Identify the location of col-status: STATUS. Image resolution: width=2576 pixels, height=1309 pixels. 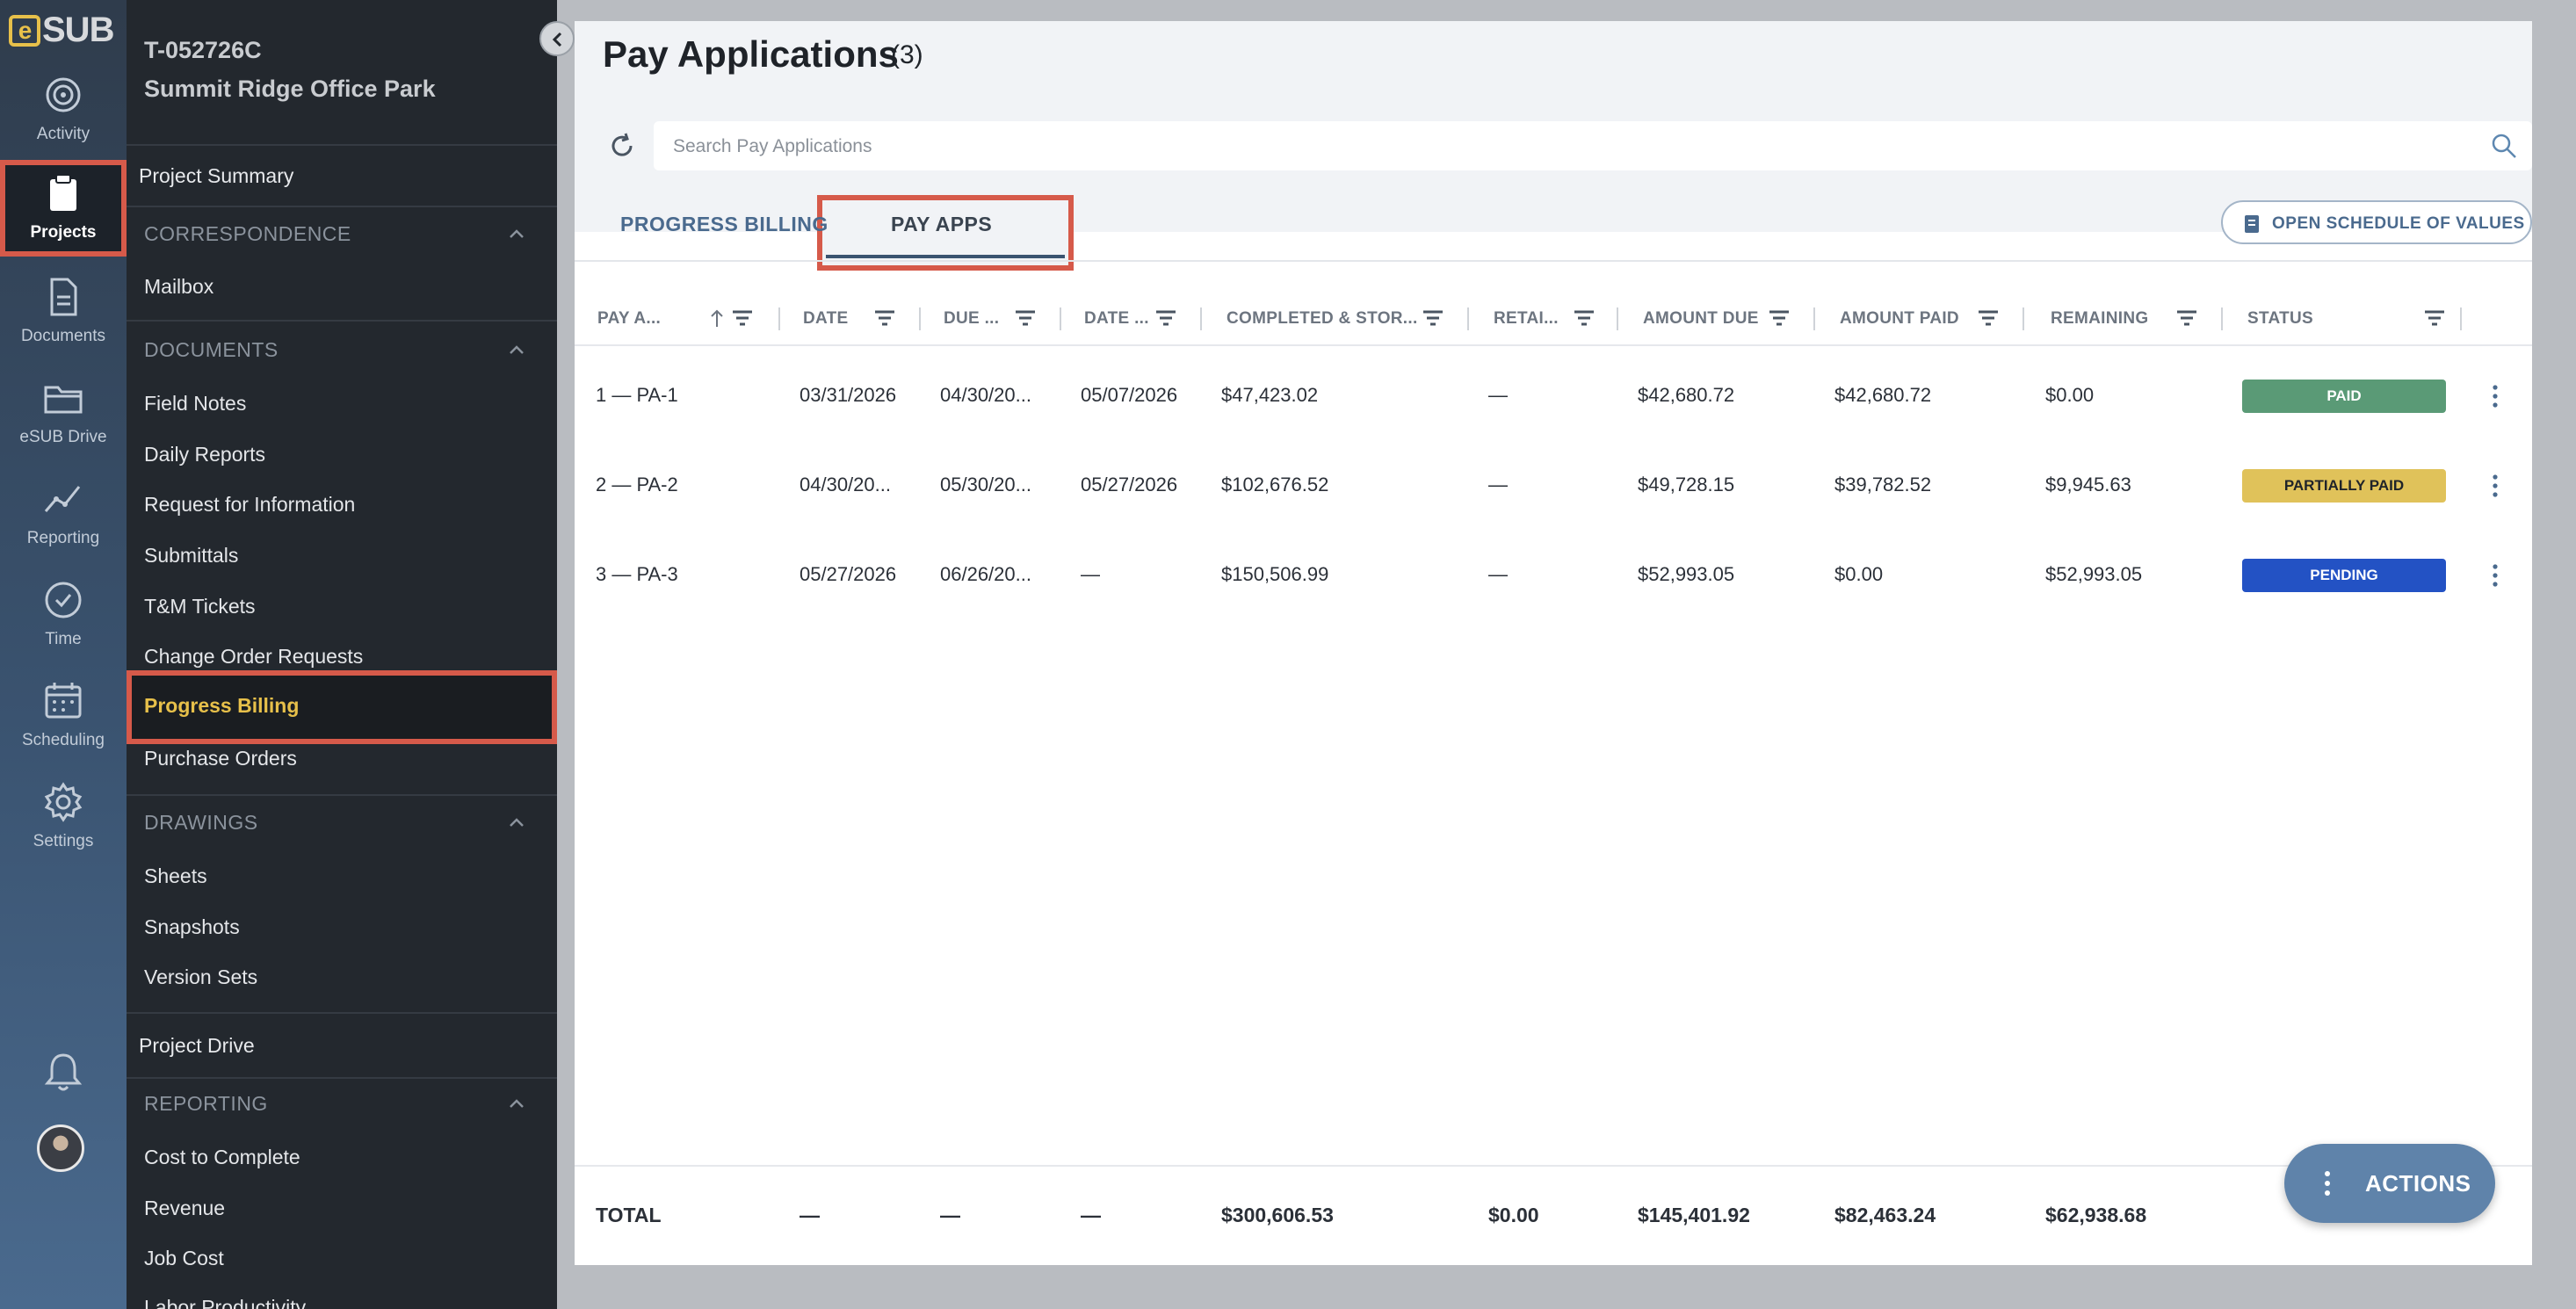
(2280, 319).